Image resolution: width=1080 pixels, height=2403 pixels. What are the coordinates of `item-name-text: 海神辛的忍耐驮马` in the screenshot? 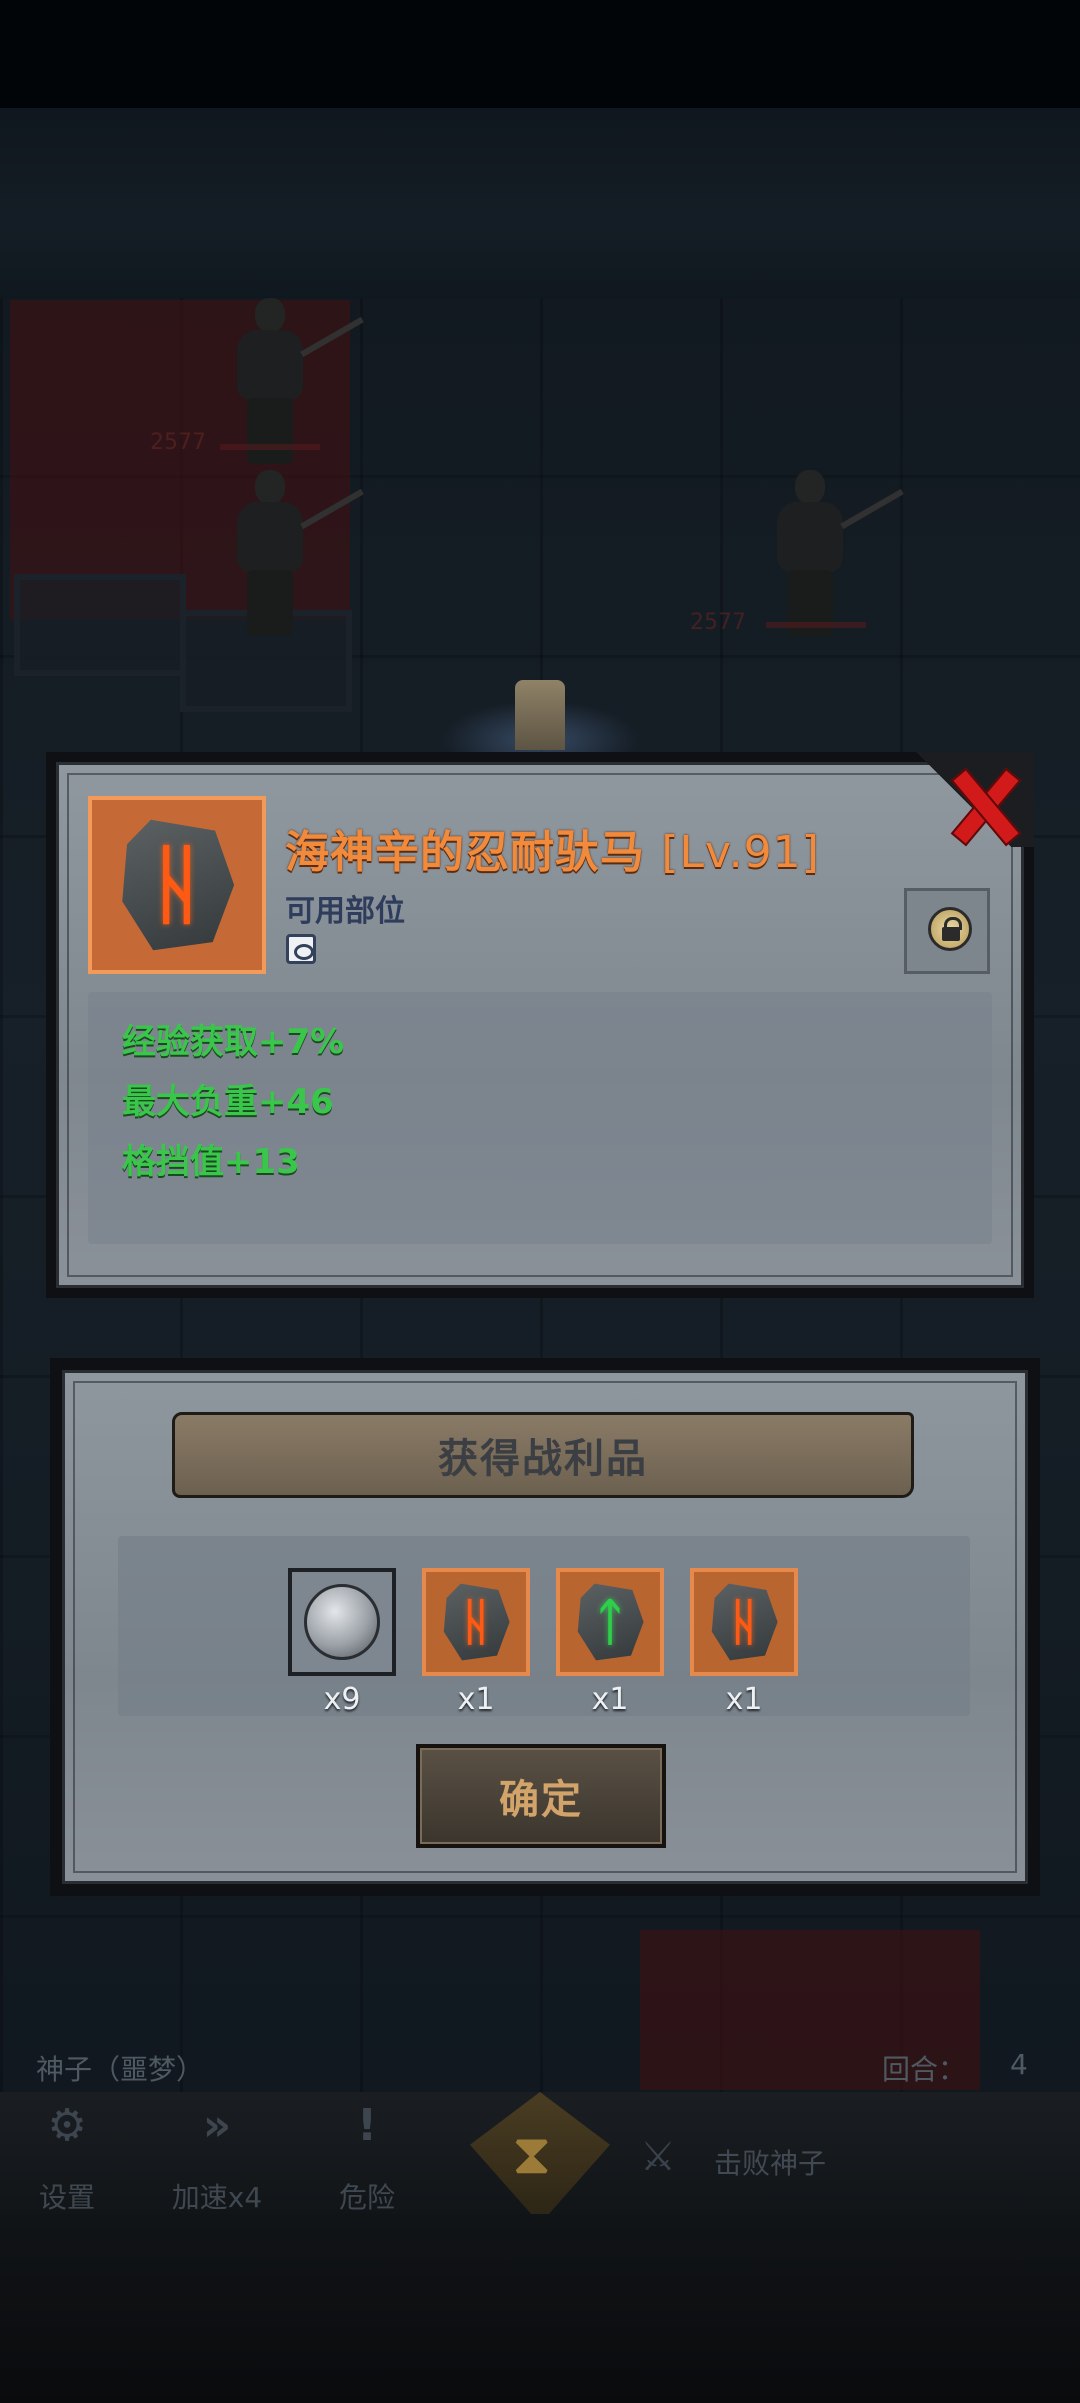 It's located at (465, 852).